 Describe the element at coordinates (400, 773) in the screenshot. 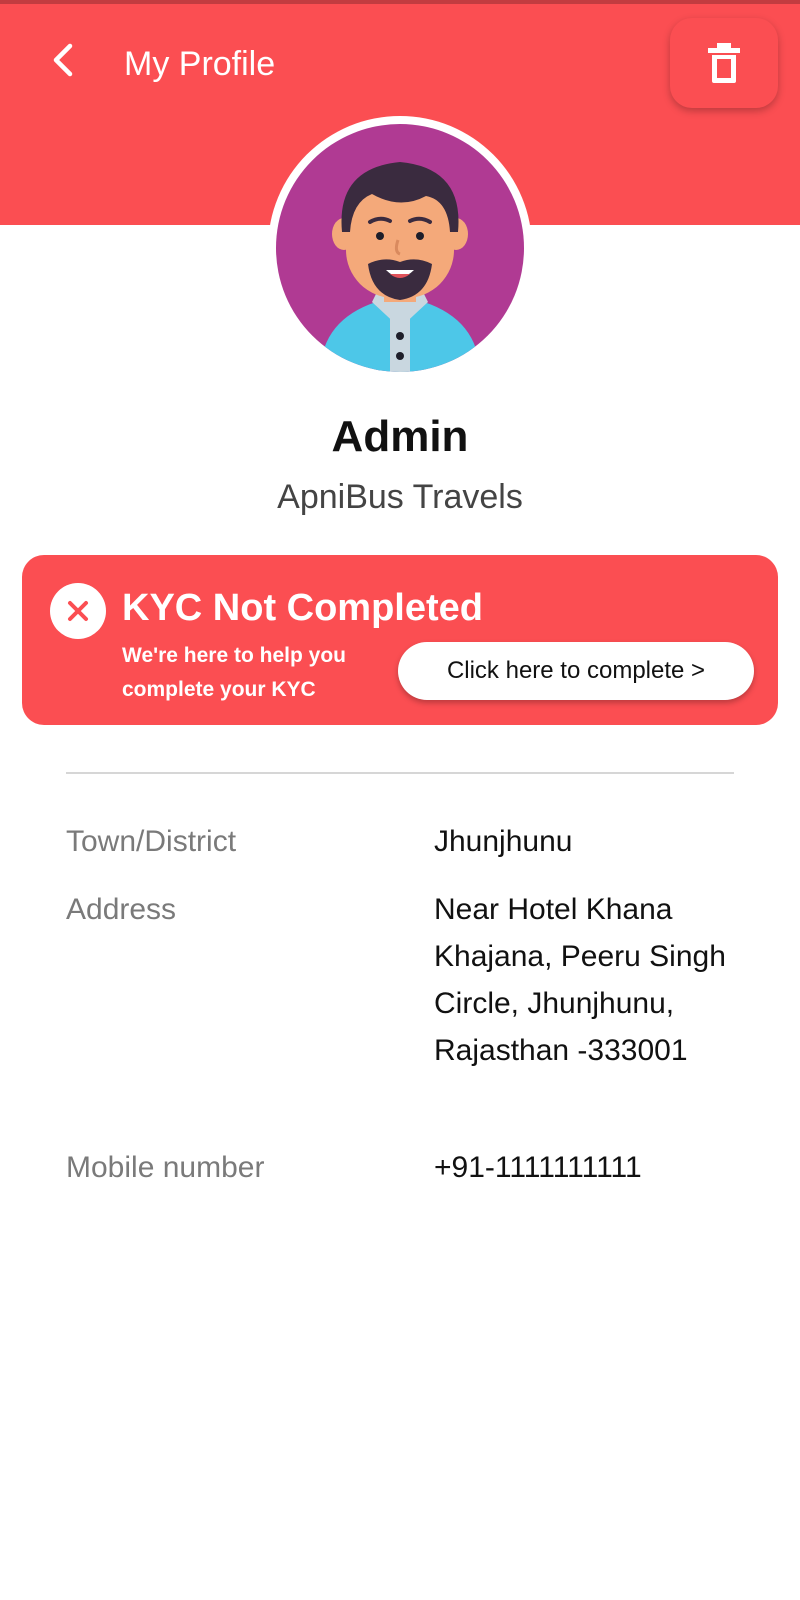

I see `divider` at that location.